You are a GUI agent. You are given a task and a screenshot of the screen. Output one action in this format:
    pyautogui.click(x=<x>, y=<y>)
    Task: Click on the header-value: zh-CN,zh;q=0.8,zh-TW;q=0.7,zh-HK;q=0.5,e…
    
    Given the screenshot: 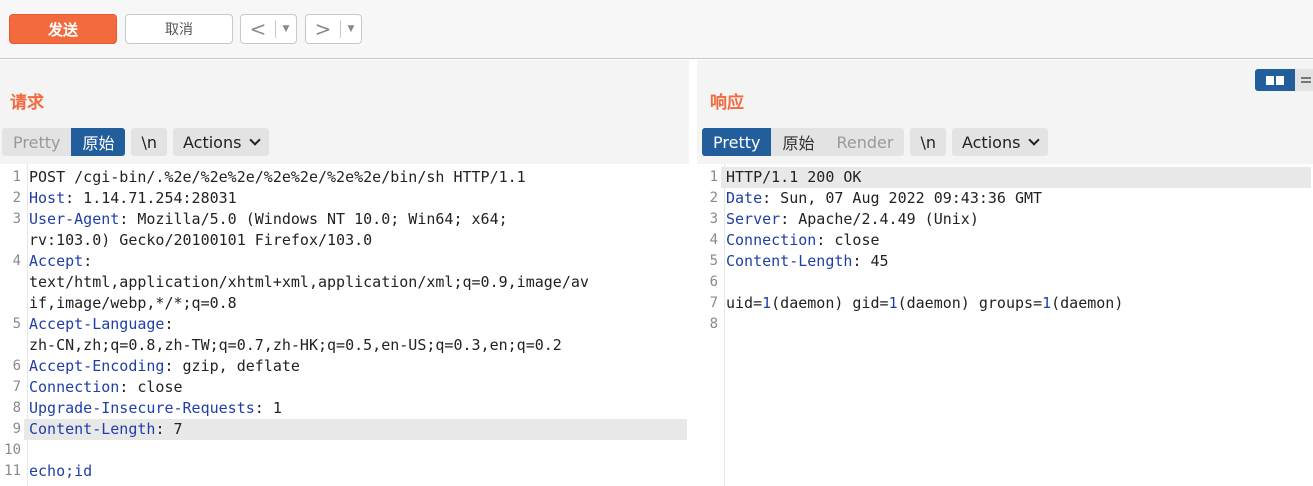 What is the action you would take?
    pyautogui.click(x=295, y=345)
    